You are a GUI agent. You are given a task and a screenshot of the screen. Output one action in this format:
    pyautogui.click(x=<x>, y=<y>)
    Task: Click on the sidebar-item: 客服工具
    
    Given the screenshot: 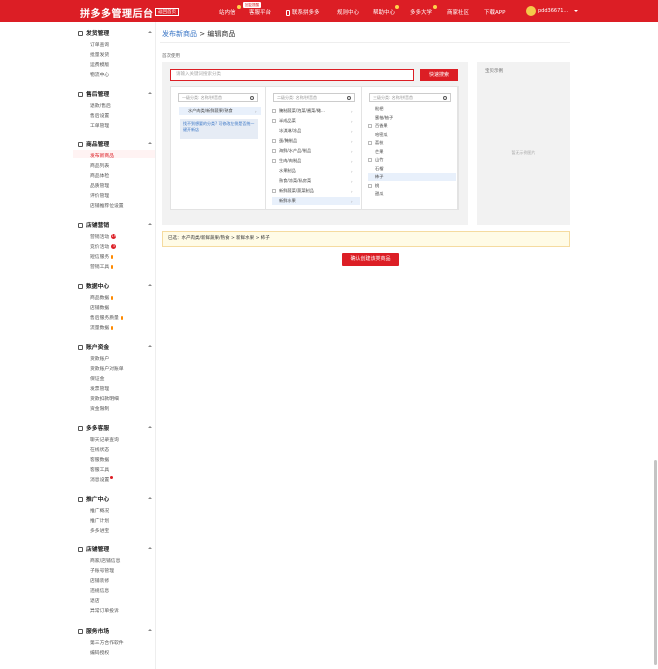 What is the action you would take?
    pyautogui.click(x=99, y=469)
    